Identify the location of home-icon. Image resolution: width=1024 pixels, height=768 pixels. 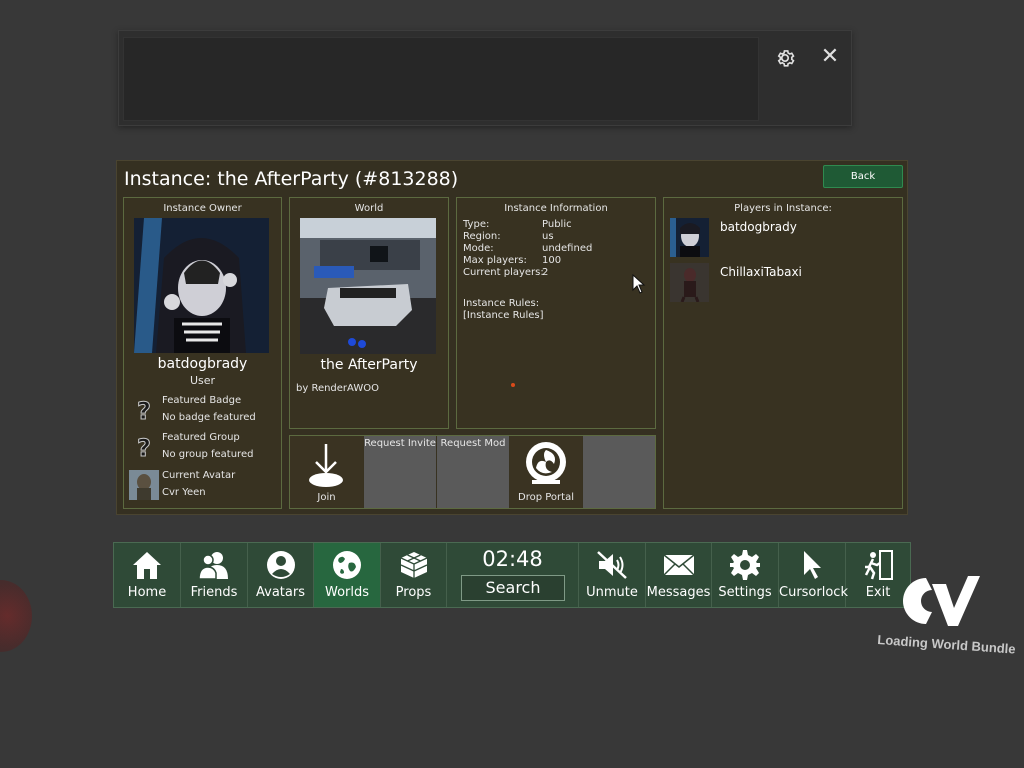
(147, 565).